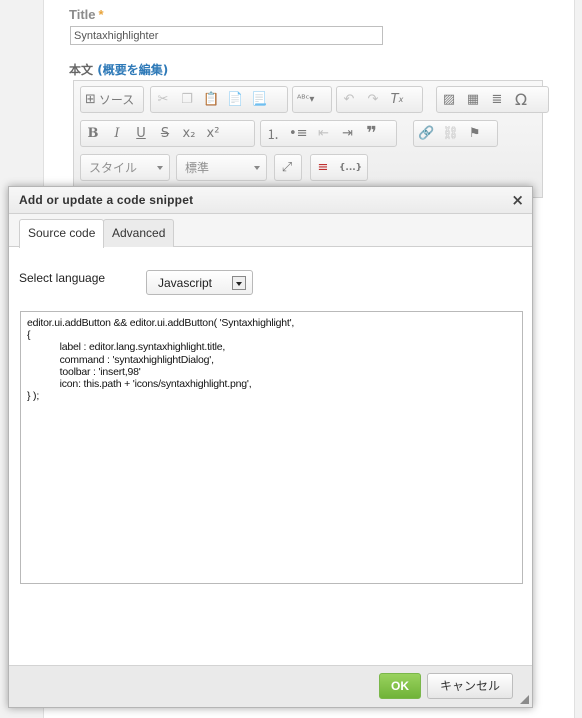 The width and height of the screenshot is (582, 718). I want to click on source-button-label: ソース, so click(116, 100).